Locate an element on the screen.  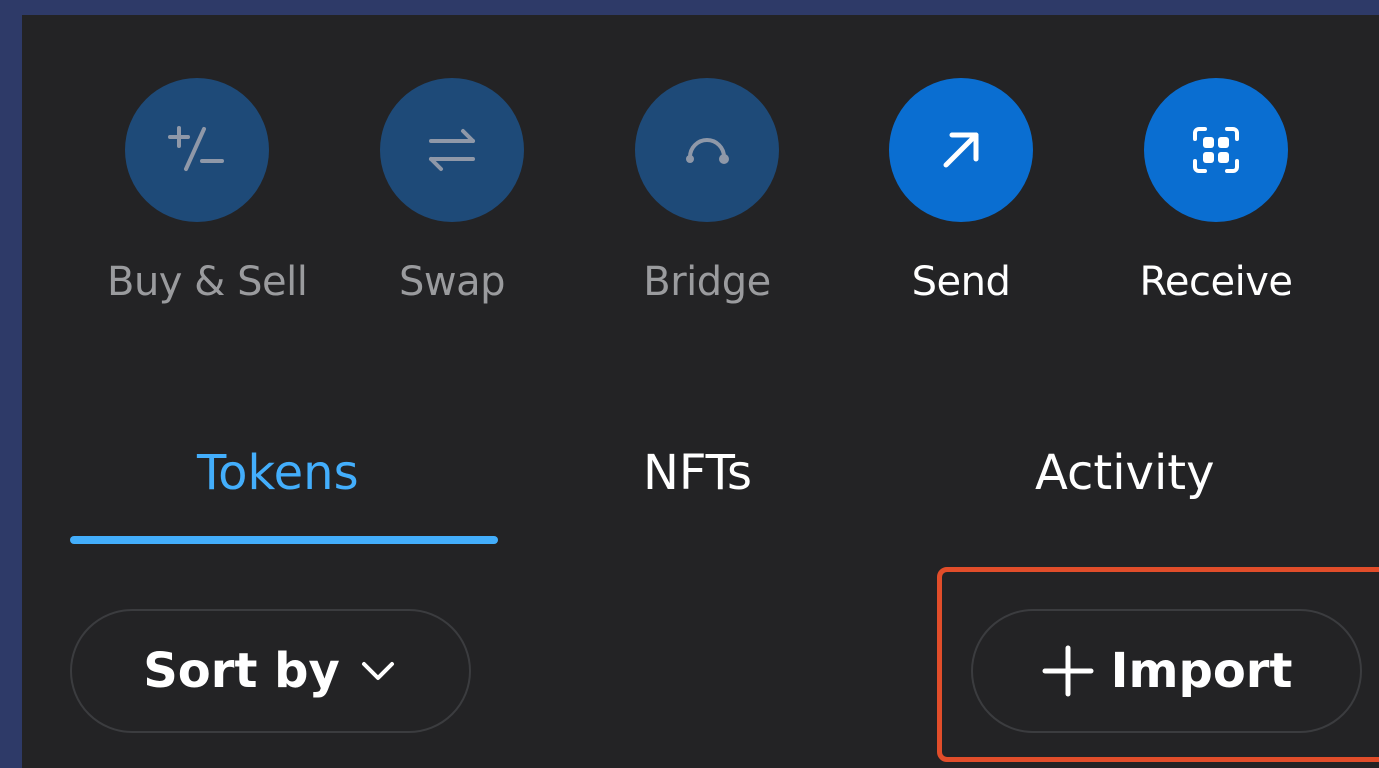
bridge-label: Bridge is located at coordinates (707, 282).